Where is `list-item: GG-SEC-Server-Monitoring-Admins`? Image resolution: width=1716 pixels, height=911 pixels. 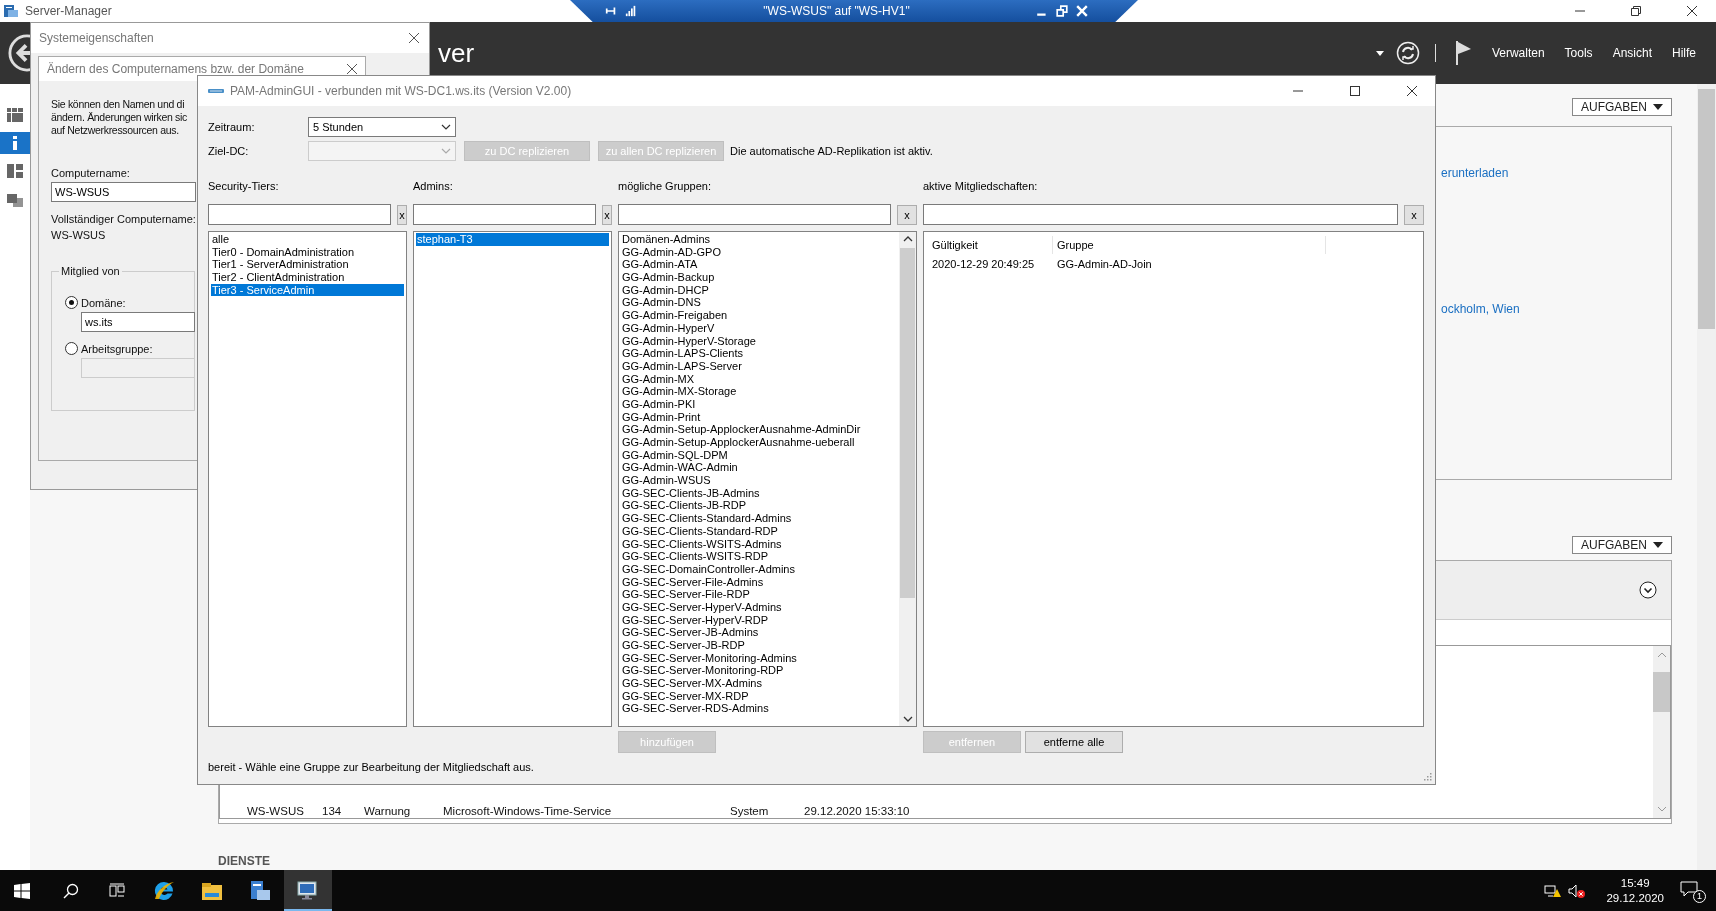 list-item: GG-SEC-Server-Monitoring-Admins is located at coordinates (759, 658).